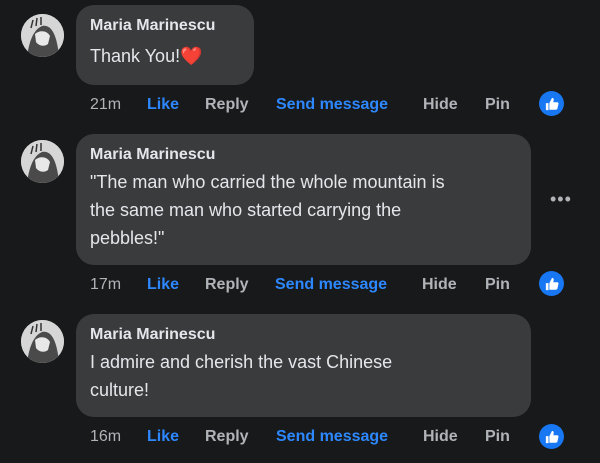 Image resolution: width=600 pixels, height=463 pixels. Describe the element at coordinates (135, 56) in the screenshot. I see `comment-text: Thank You!` at that location.